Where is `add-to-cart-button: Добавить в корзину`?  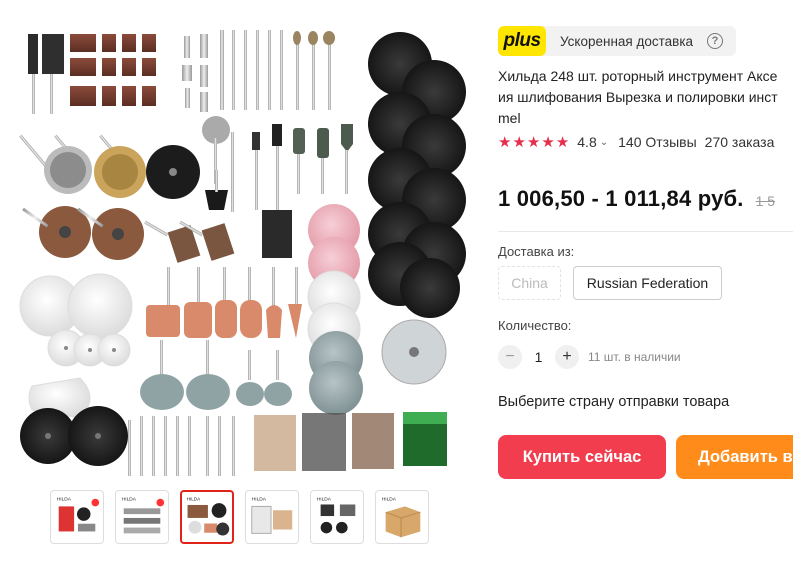 add-to-cart-button: Добавить в корзину is located at coordinates (734, 457).